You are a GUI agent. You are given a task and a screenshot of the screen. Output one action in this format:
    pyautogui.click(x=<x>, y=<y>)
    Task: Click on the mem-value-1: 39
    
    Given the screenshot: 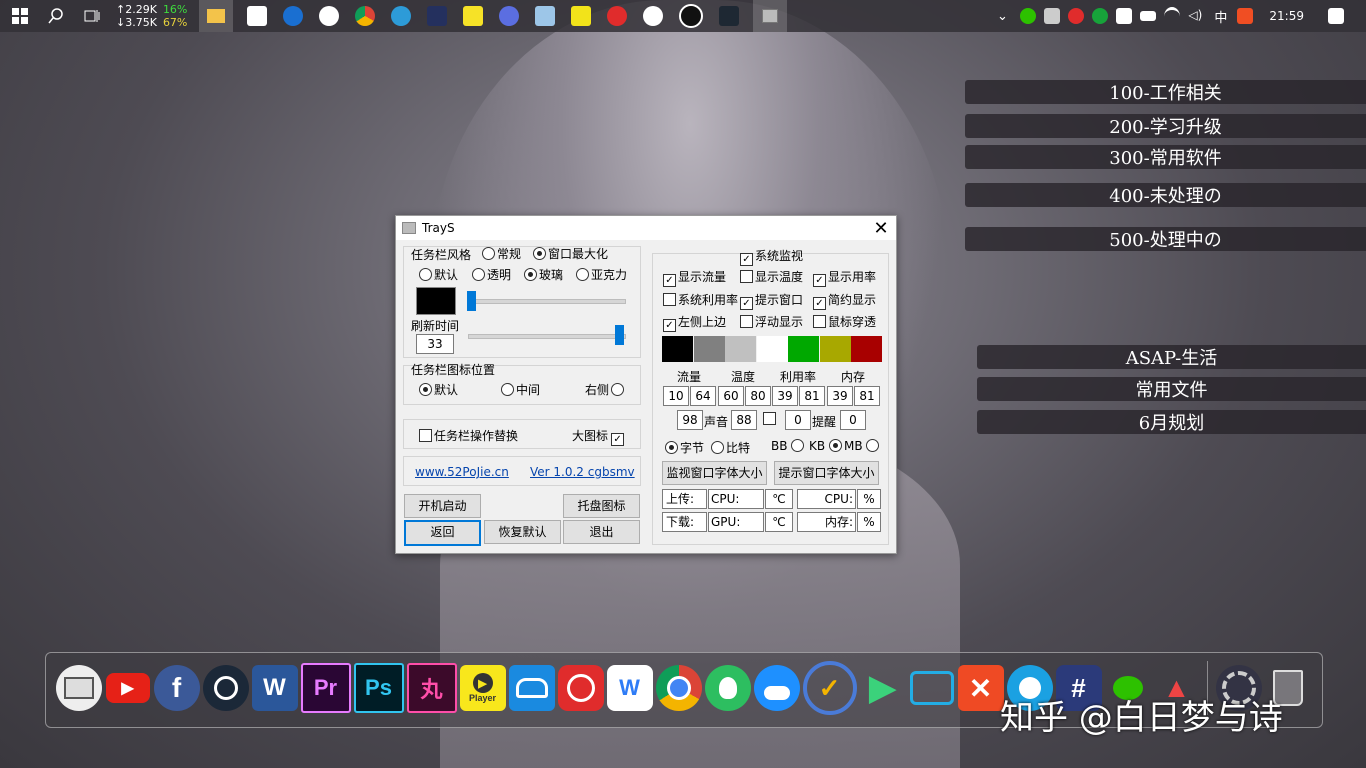 What is the action you would take?
    pyautogui.click(x=840, y=396)
    